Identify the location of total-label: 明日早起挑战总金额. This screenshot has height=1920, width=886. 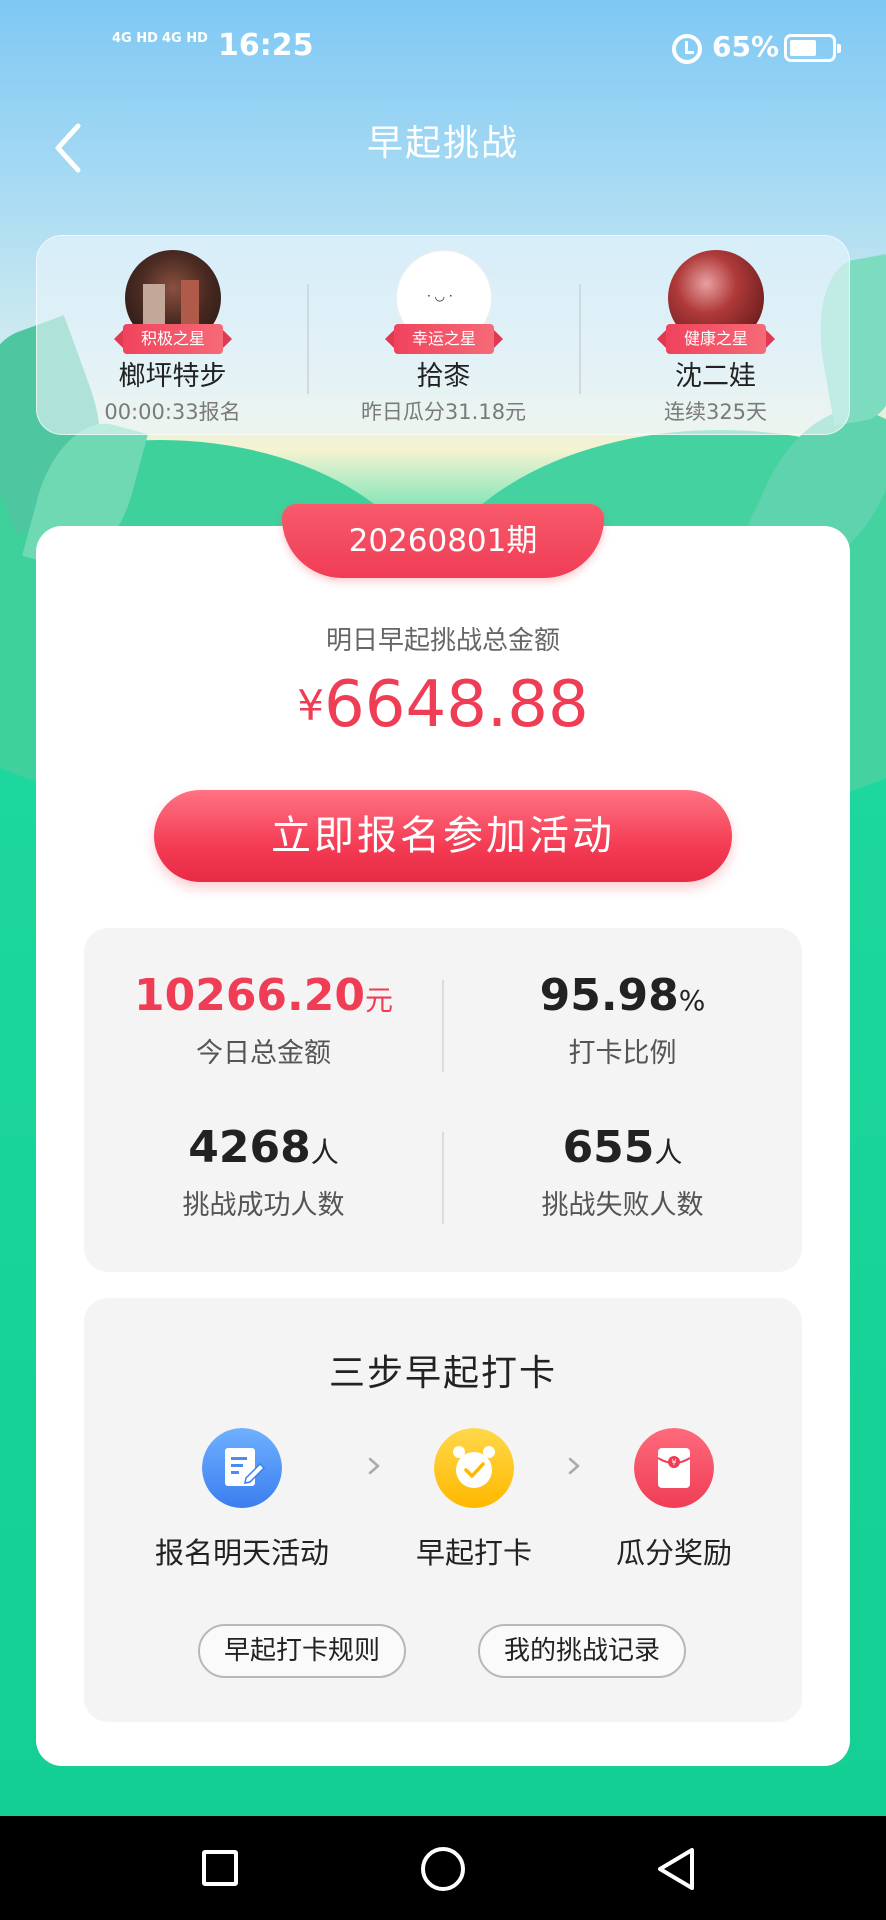
(442, 641).